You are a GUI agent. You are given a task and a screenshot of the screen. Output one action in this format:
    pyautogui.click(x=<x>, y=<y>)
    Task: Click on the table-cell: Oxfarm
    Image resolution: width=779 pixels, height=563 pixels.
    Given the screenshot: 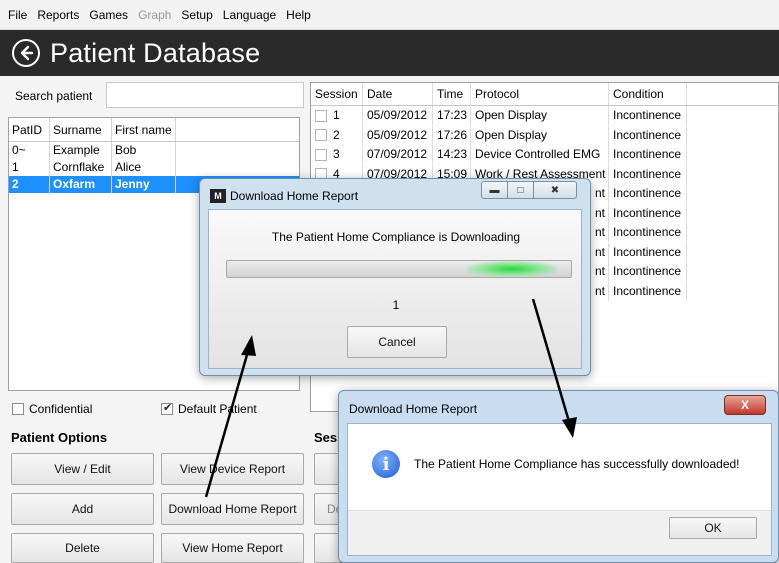 What is the action you would take?
    pyautogui.click(x=81, y=184)
    